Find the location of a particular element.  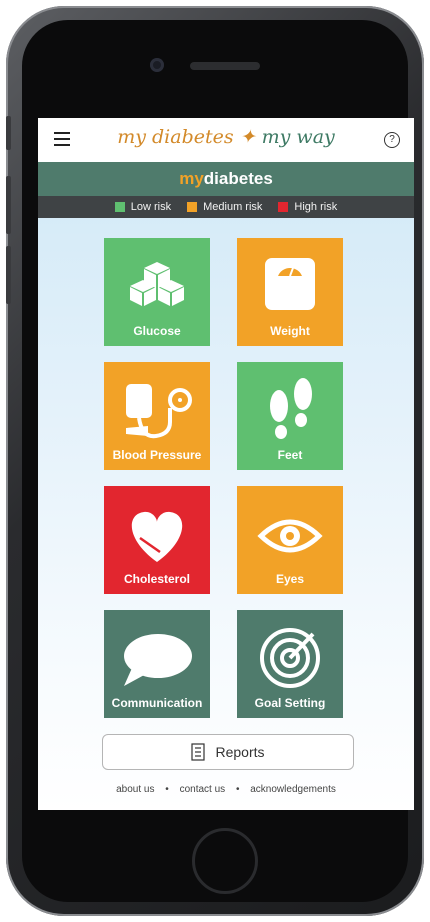

reports-button: Reports is located at coordinates (228, 752).